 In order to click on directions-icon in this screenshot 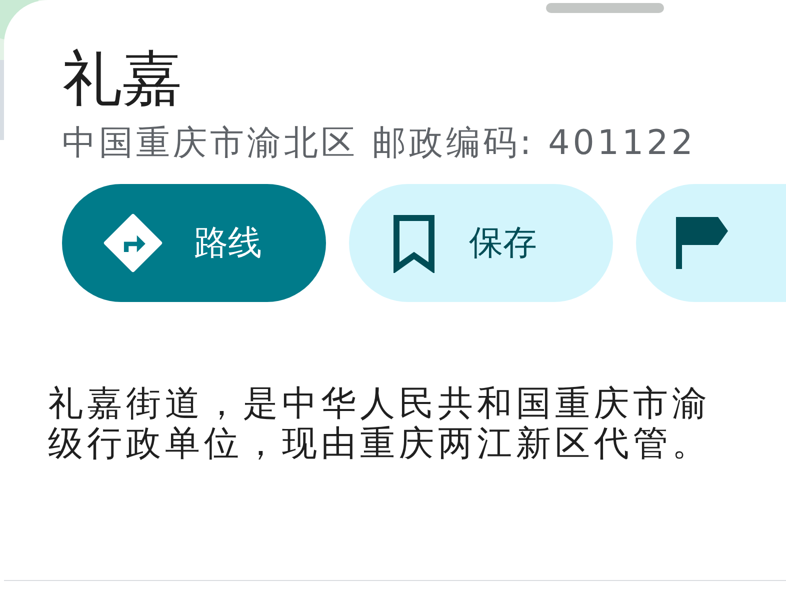, I will do `click(133, 243)`.